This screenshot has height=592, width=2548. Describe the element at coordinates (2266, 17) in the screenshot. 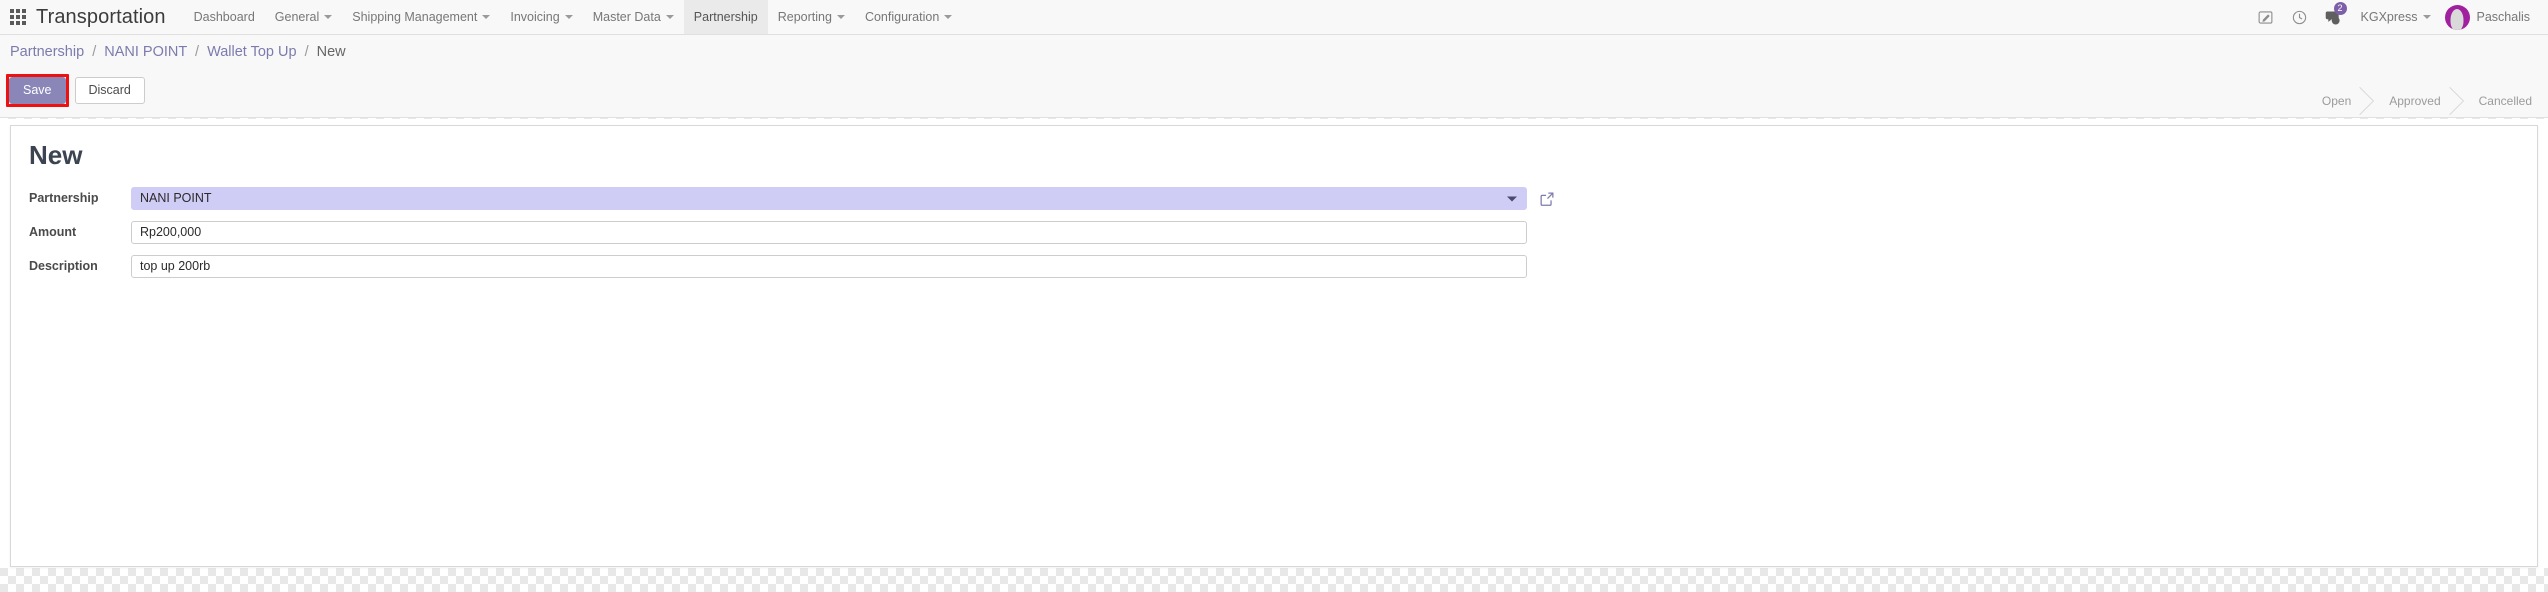

I see `edit-pencil-icon` at that location.